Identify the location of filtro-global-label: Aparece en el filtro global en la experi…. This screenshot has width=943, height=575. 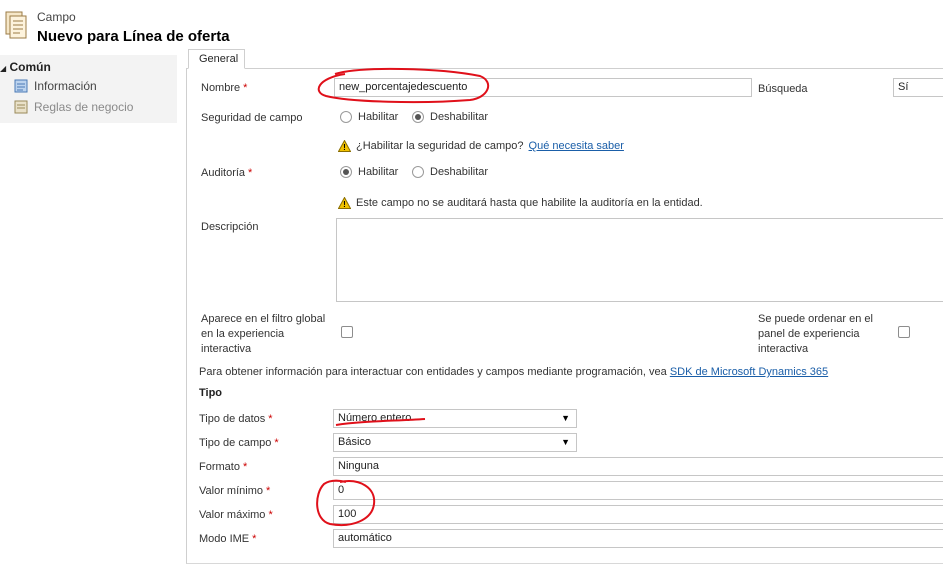
(263, 334).